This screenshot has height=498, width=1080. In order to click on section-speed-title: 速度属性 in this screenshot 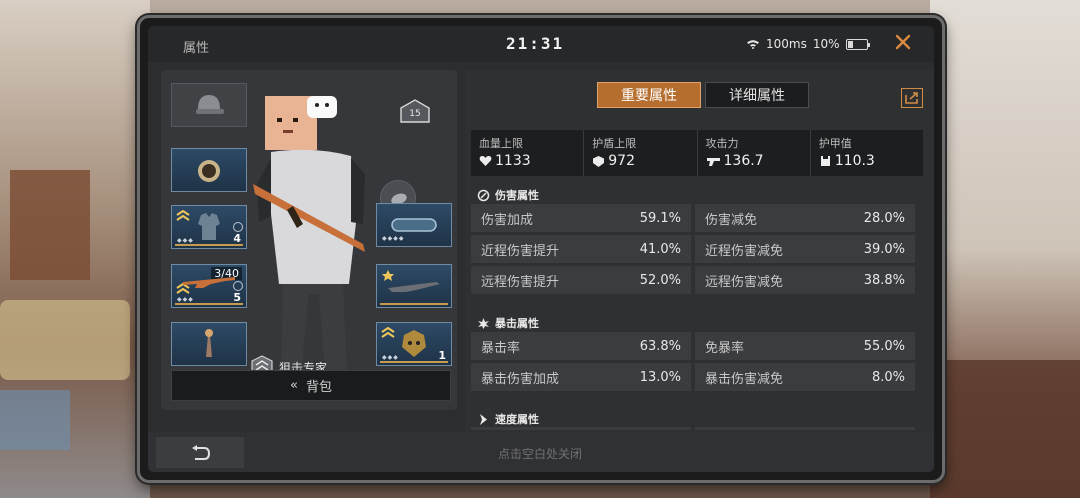, I will do `click(508, 419)`.